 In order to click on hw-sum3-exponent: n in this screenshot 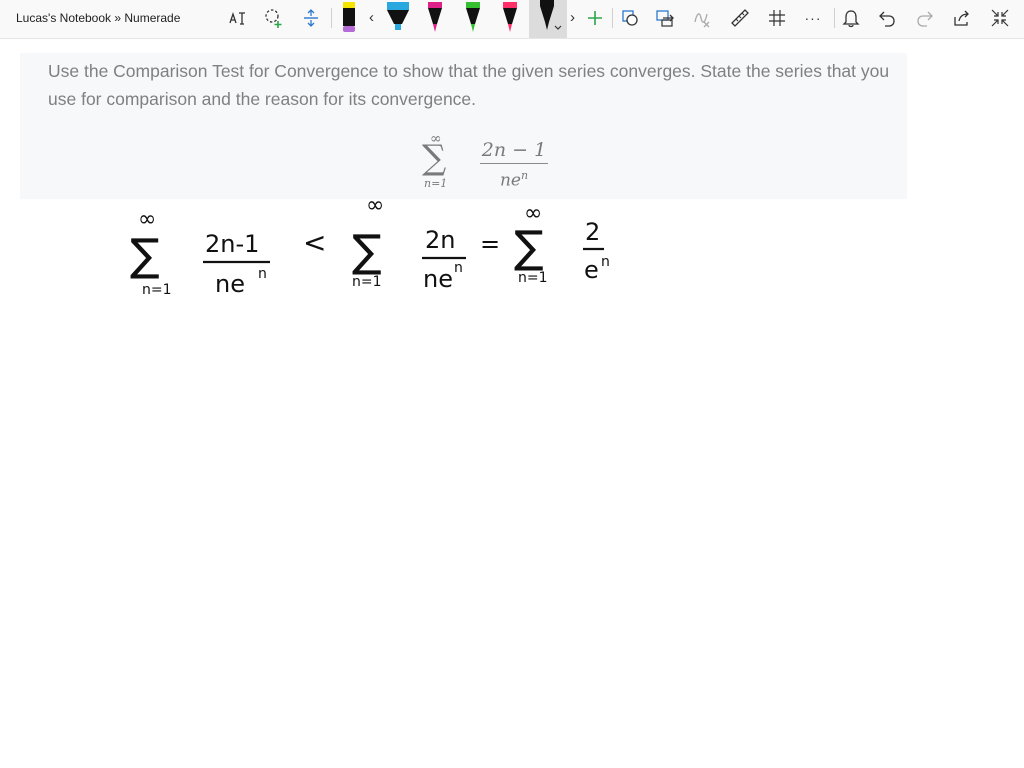, I will do `click(605, 262)`.